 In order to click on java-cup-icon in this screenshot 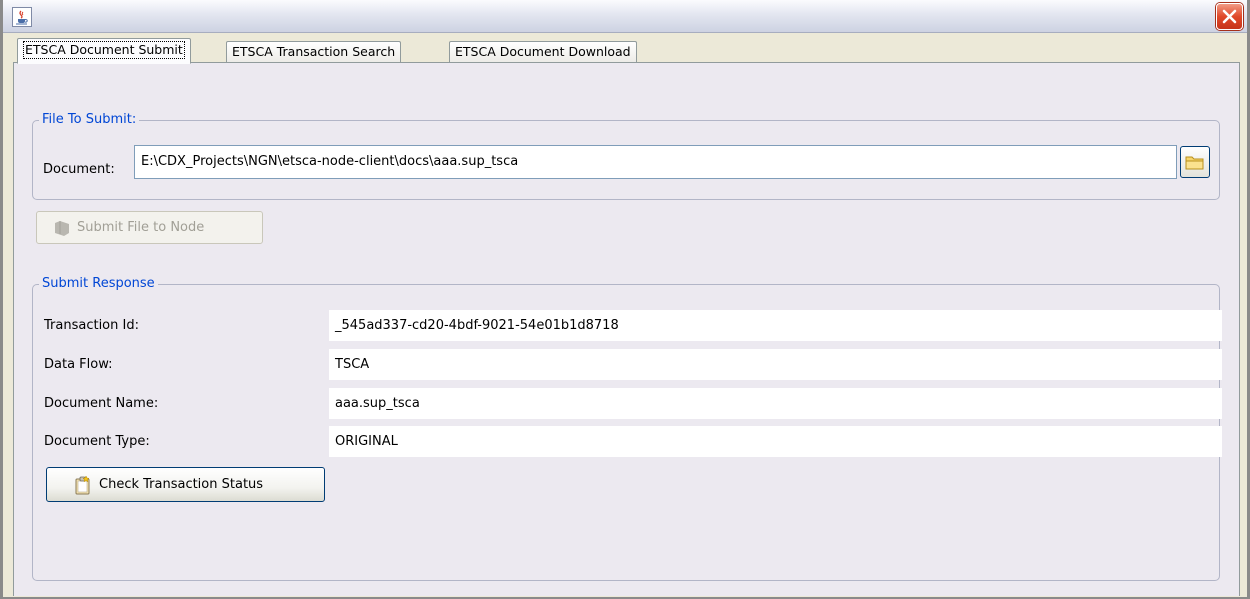, I will do `click(22, 17)`.